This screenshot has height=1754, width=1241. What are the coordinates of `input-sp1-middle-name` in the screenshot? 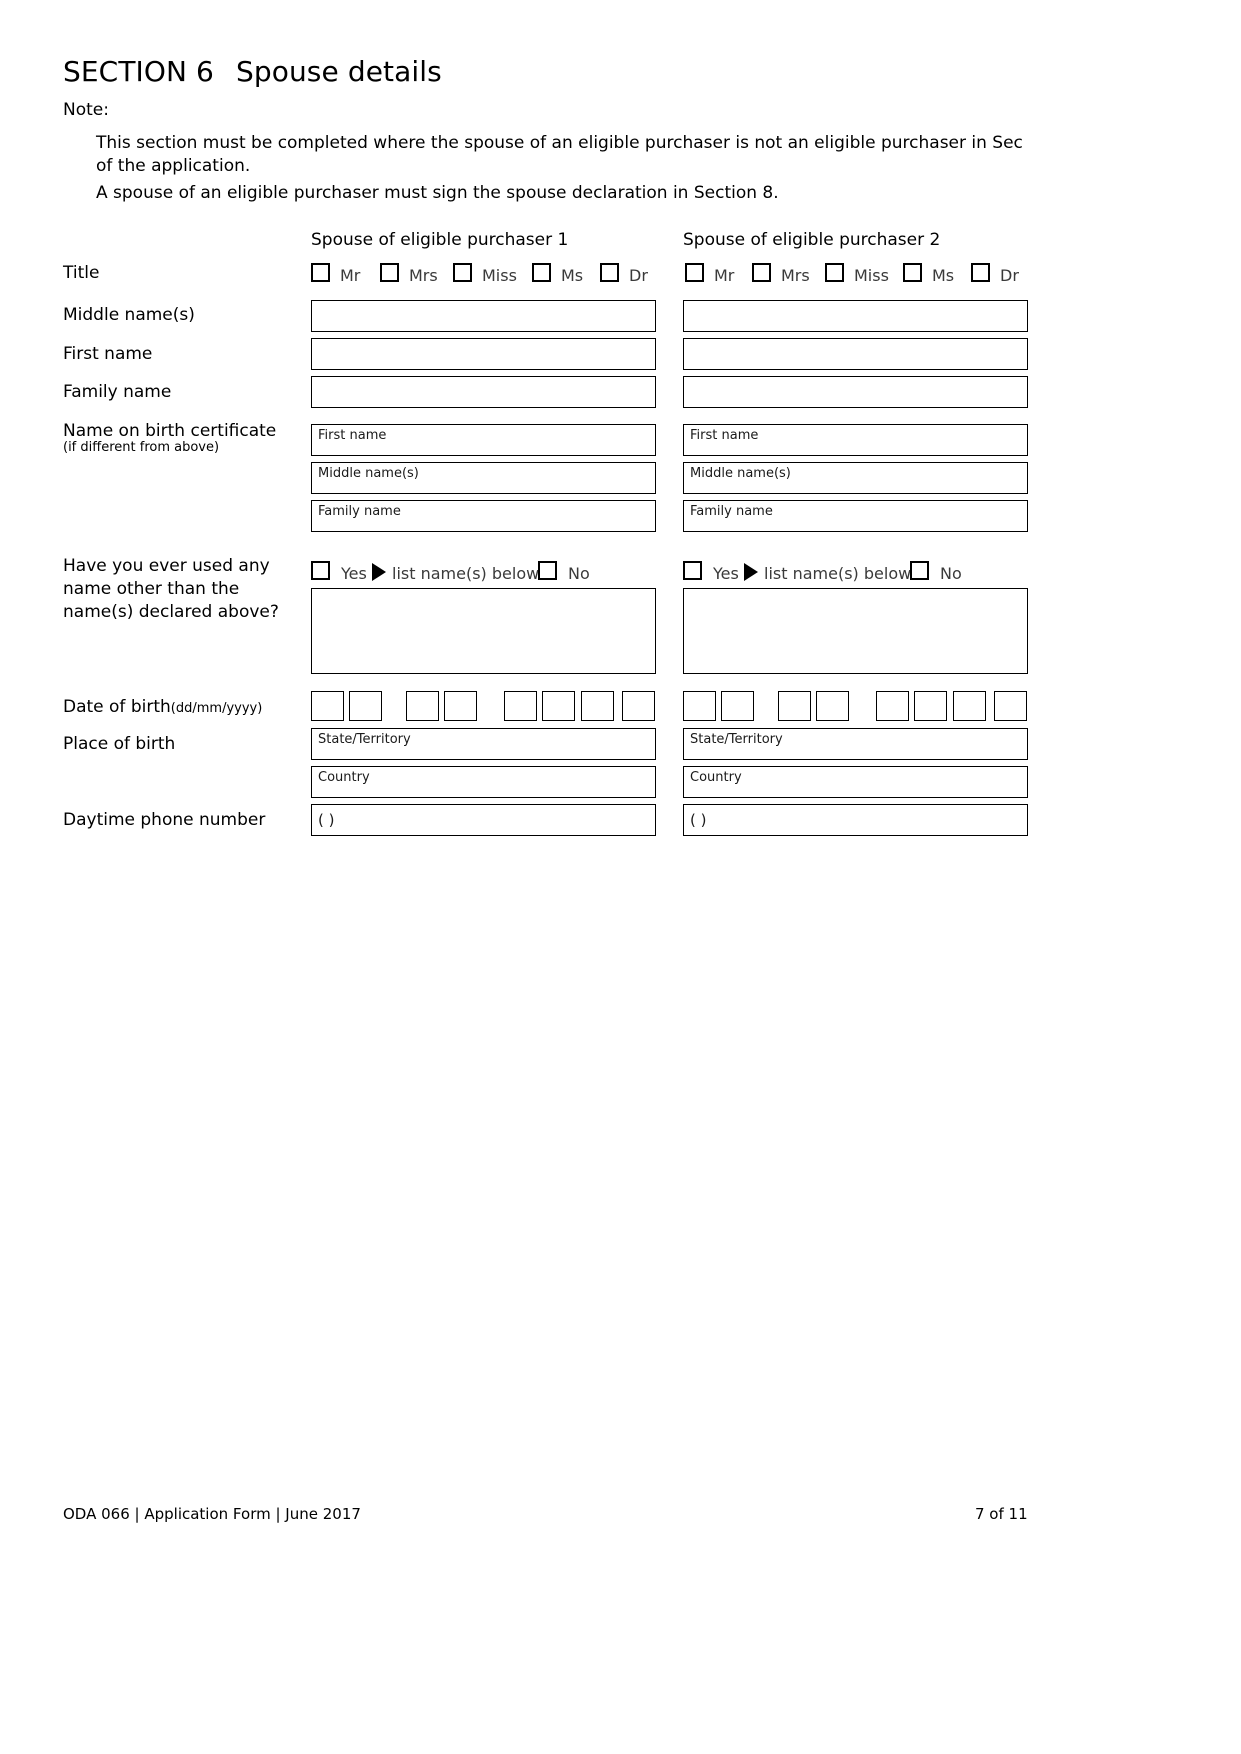 It's located at (483, 316).